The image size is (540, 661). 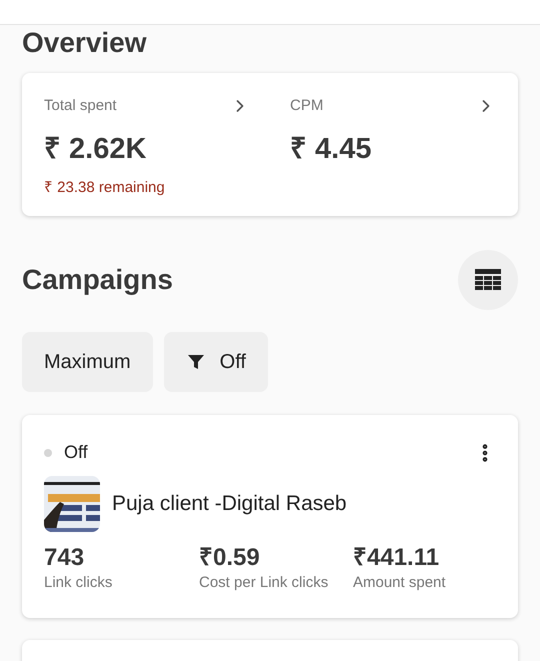 I want to click on stat-value: ₹0.59, so click(x=230, y=558).